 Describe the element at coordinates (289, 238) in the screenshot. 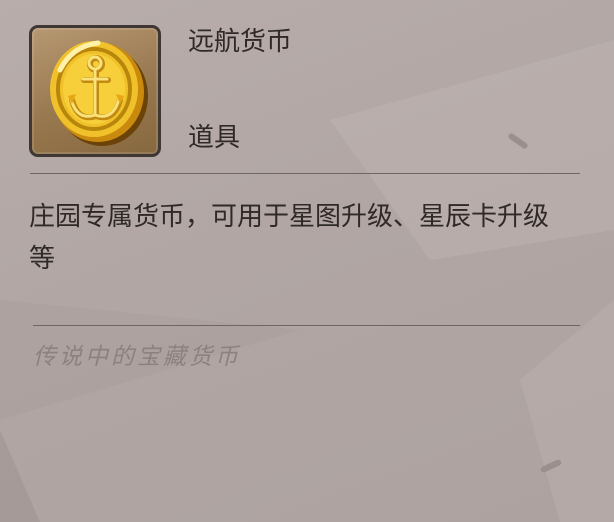

I see `item-description: 庄园专属货币，可用于星图升级、星辰卡升级等` at that location.